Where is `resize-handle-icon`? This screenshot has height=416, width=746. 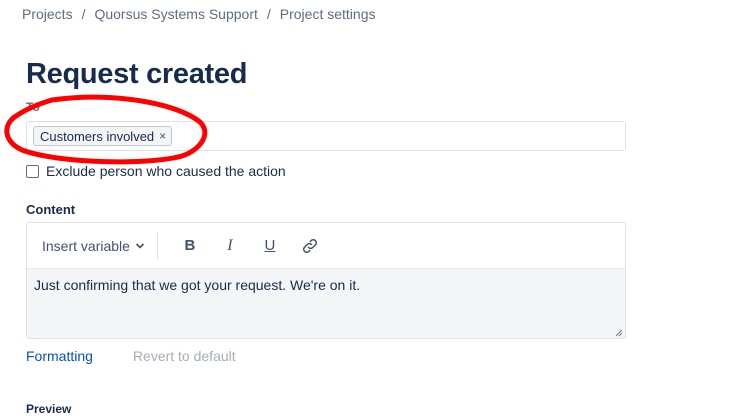 resize-handle-icon is located at coordinates (619, 333).